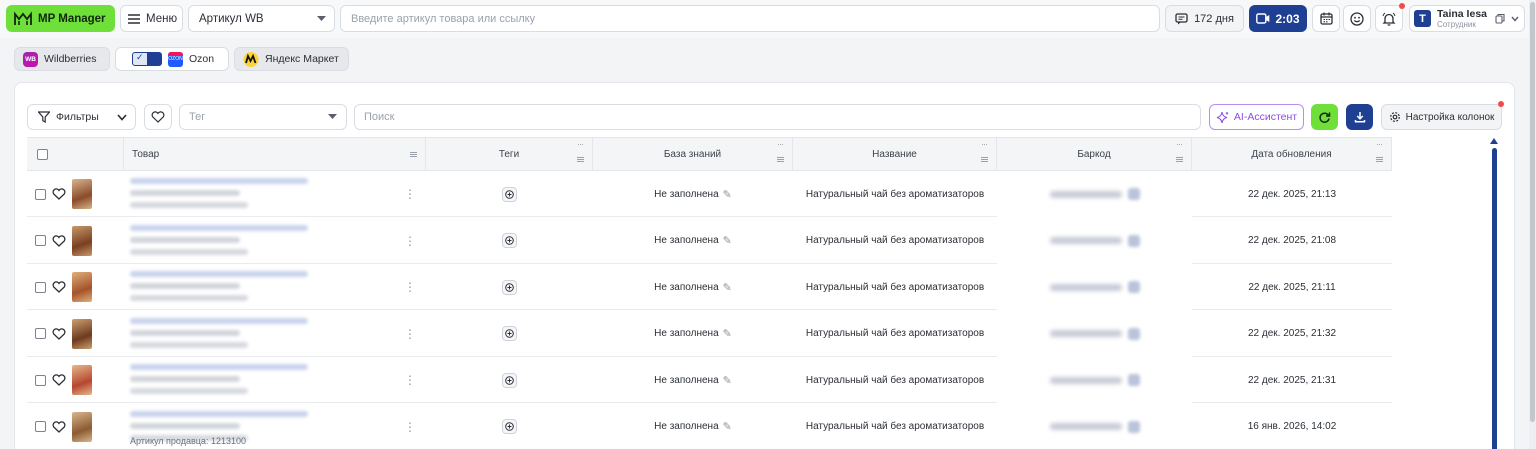 This screenshot has height=449, width=1536. Describe the element at coordinates (693, 154) in the screenshot. I see `column-header-knowledge-base: База знаний ···` at that location.